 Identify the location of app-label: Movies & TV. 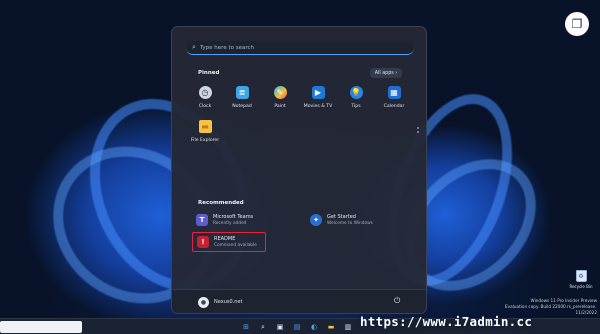
(318, 106).